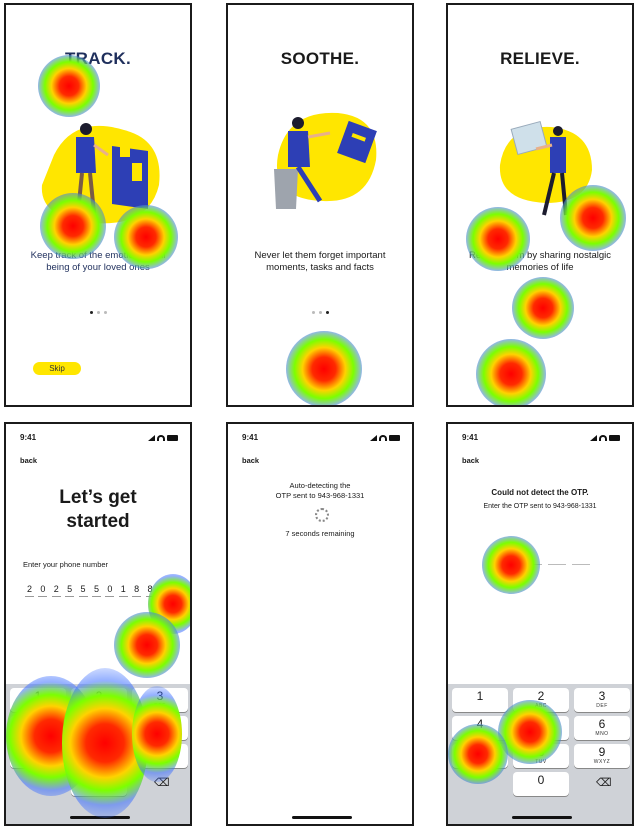 The height and width of the screenshot is (830, 640). I want to click on autodetect-line-2: OTP sent to 943-968-1331, so click(320, 495).